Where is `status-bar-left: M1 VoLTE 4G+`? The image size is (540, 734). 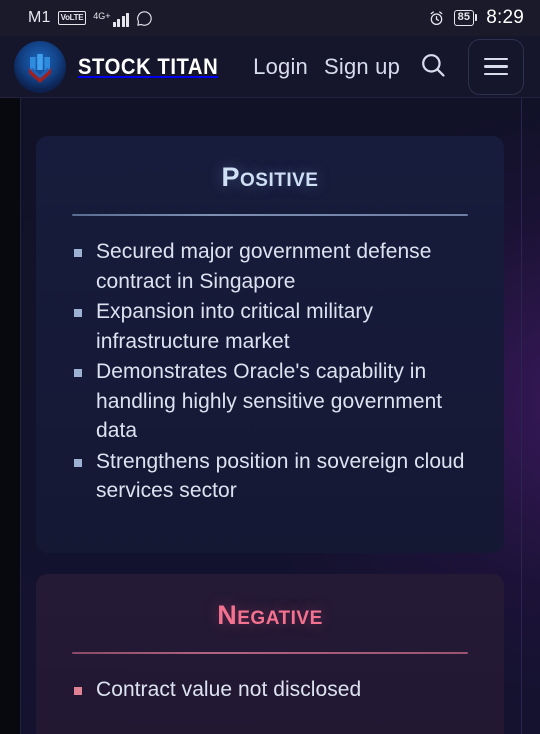 status-bar-left: M1 VoLTE 4G+ is located at coordinates (90, 18).